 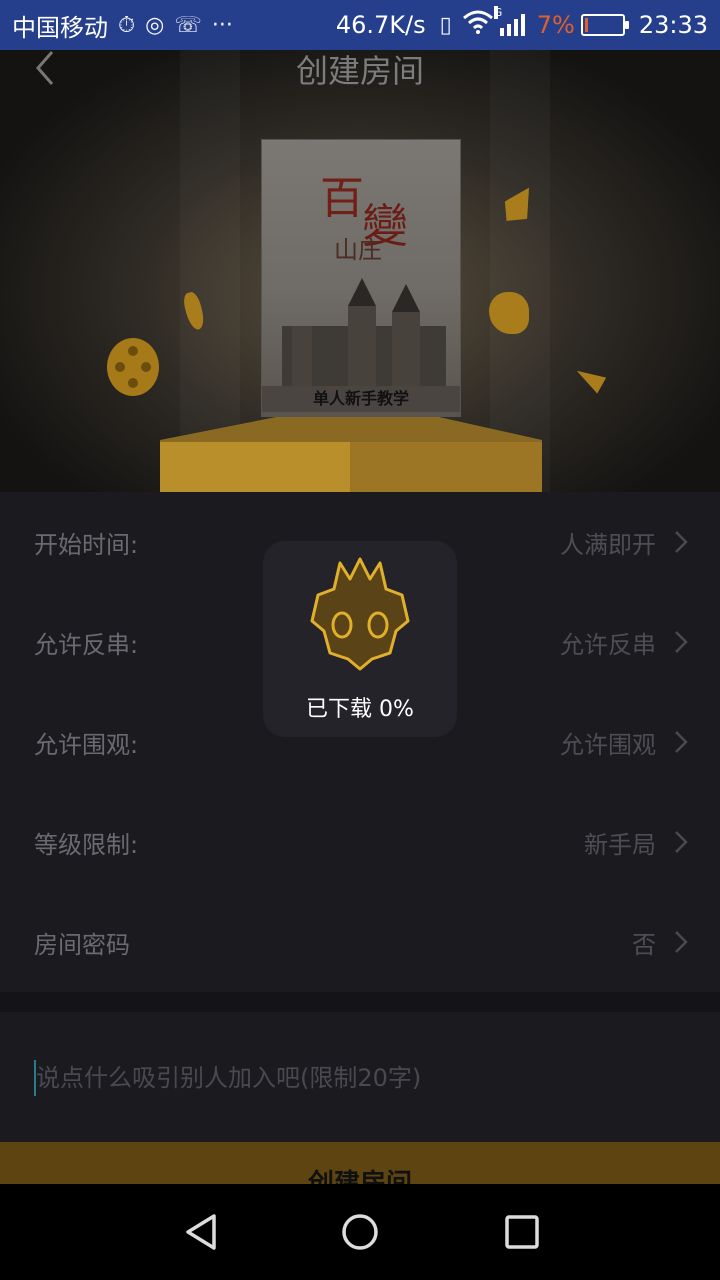 I want to click on carrier-name: 中国移动, so click(x=60, y=27).